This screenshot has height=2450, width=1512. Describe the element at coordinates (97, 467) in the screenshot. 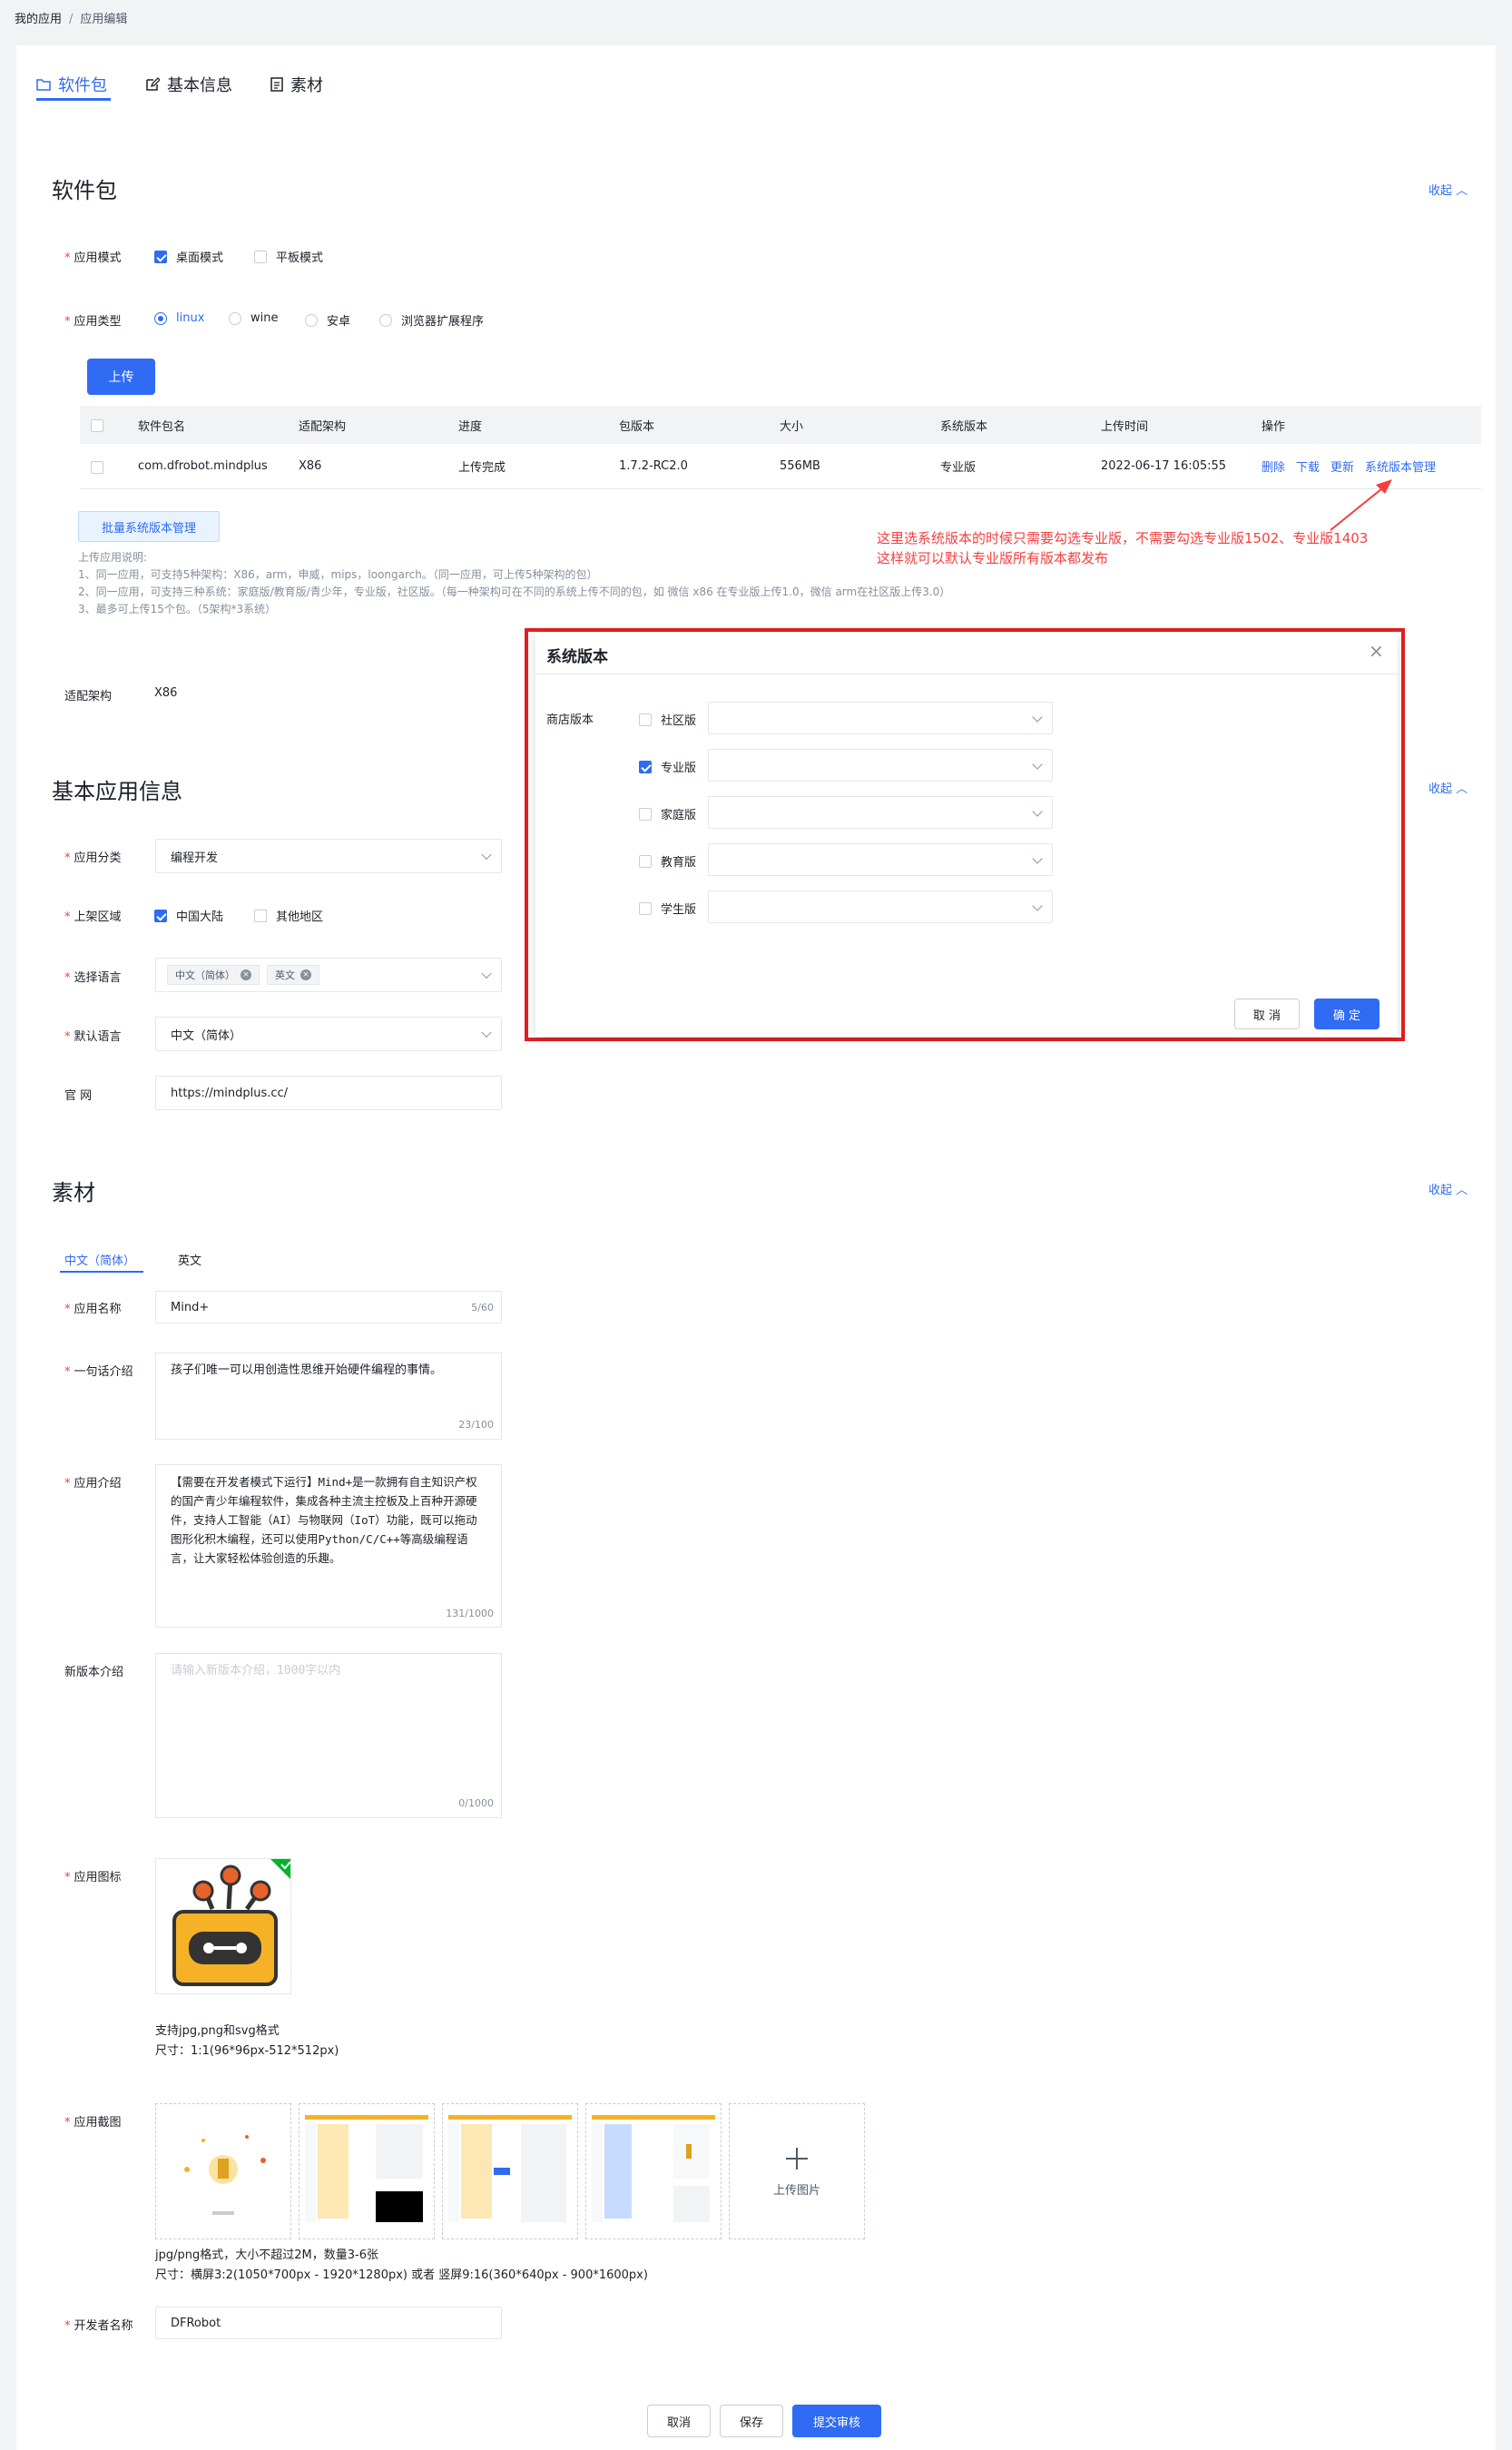

I see `row-checkbox` at that location.